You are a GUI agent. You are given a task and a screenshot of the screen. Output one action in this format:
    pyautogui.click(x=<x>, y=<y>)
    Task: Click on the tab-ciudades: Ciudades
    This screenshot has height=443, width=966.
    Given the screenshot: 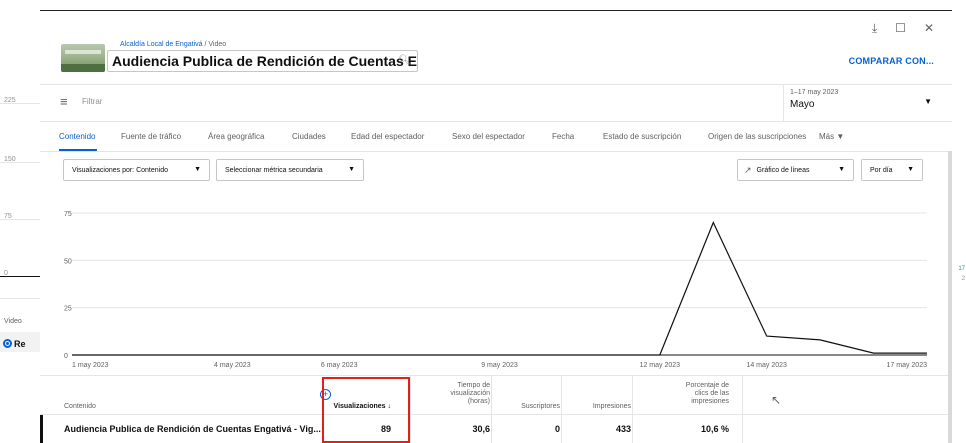 What is the action you would take?
    pyautogui.click(x=309, y=136)
    